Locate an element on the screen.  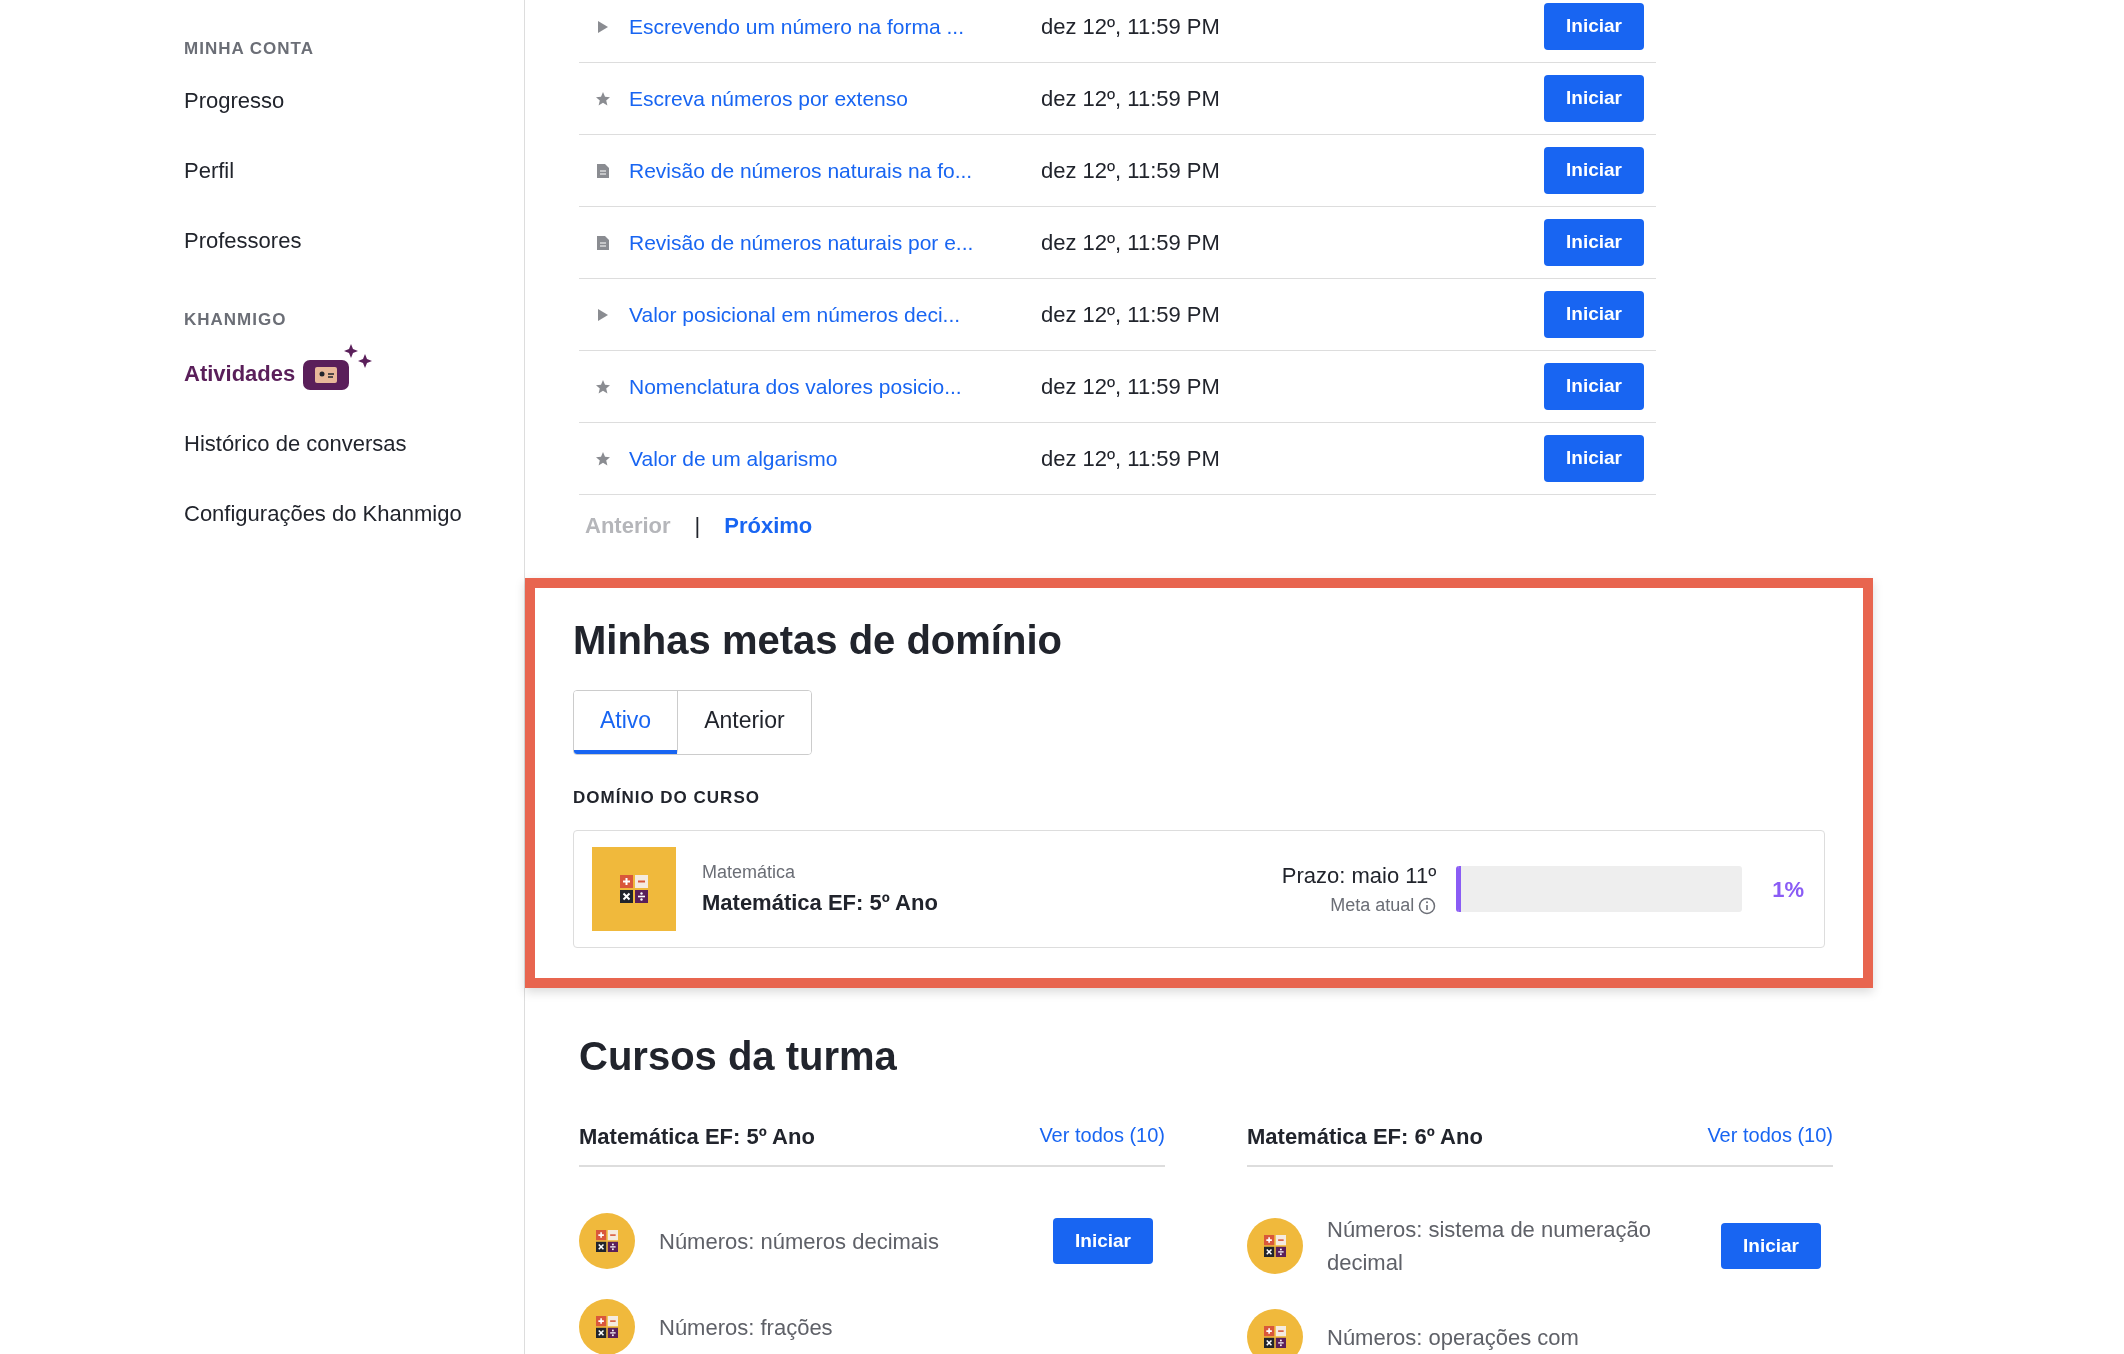
info-icon is located at coordinates (1427, 905).